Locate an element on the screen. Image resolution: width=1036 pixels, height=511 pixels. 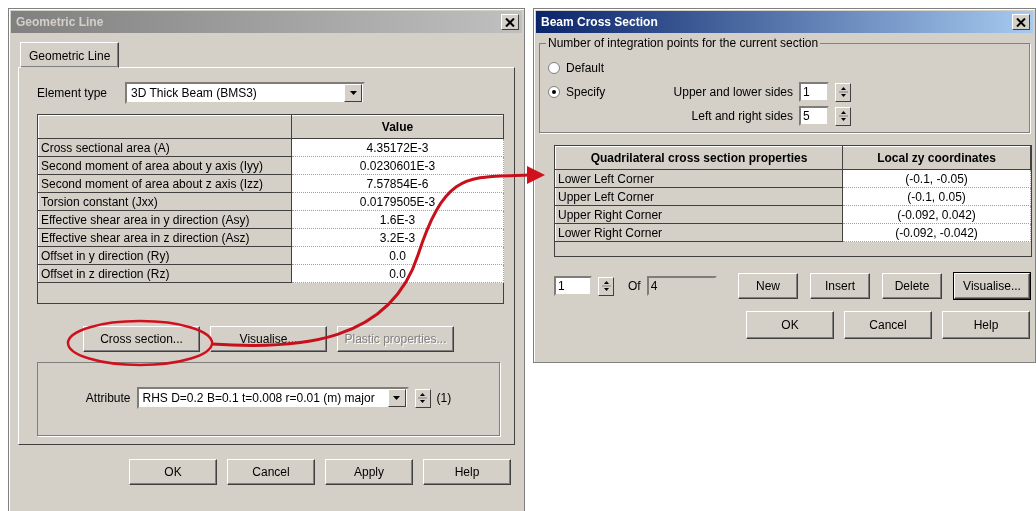
group-legend: Number of integration points for the current section is located at coordinates (683, 43).